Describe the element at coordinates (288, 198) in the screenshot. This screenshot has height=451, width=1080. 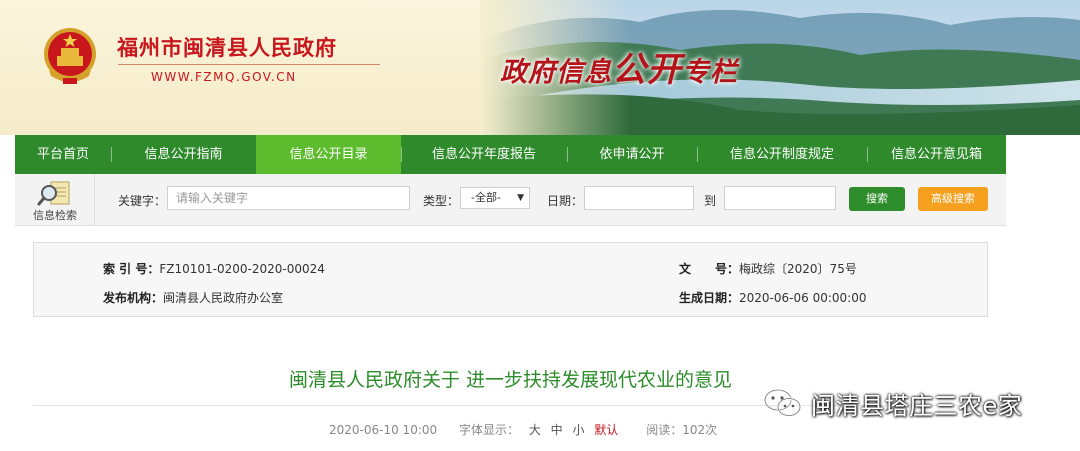
I see `keyword-input` at that location.